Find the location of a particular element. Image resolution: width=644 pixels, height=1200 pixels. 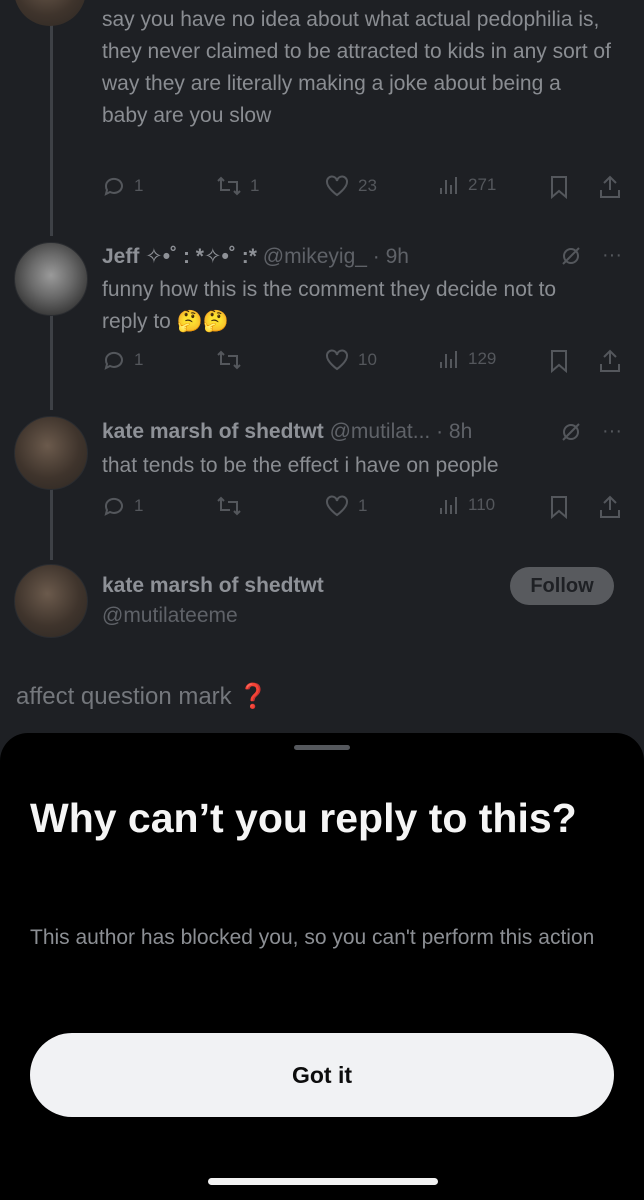

author-name: Jeff ✧•˚ : *✧•˚ :* is located at coordinates (179, 256).